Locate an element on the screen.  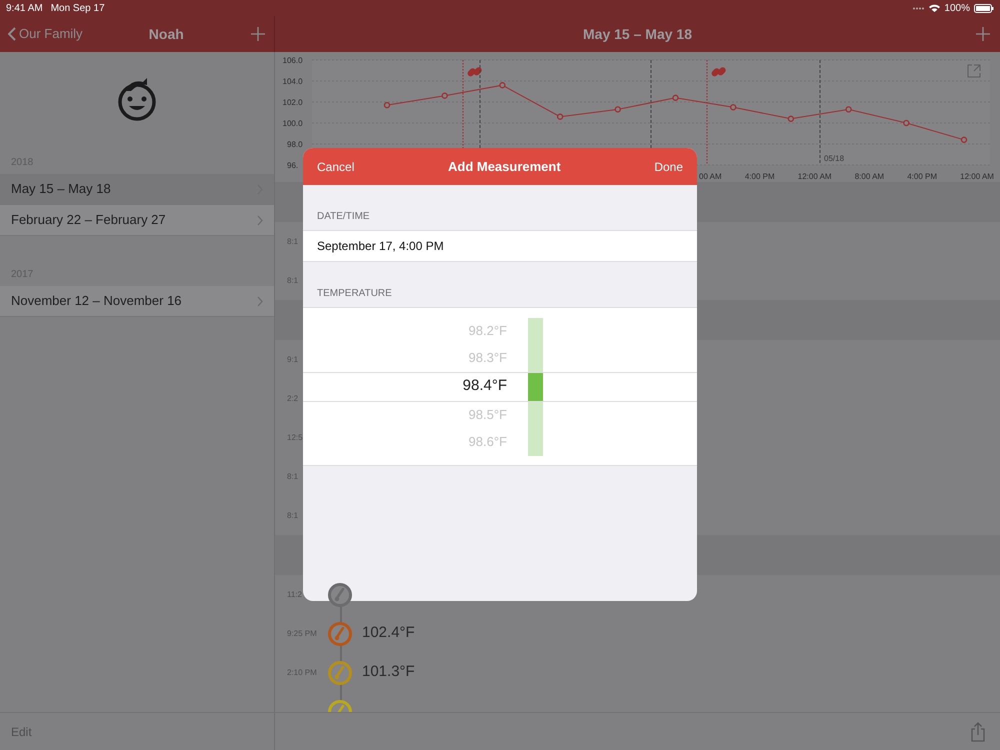
done-button: Done is located at coordinates (668, 167).